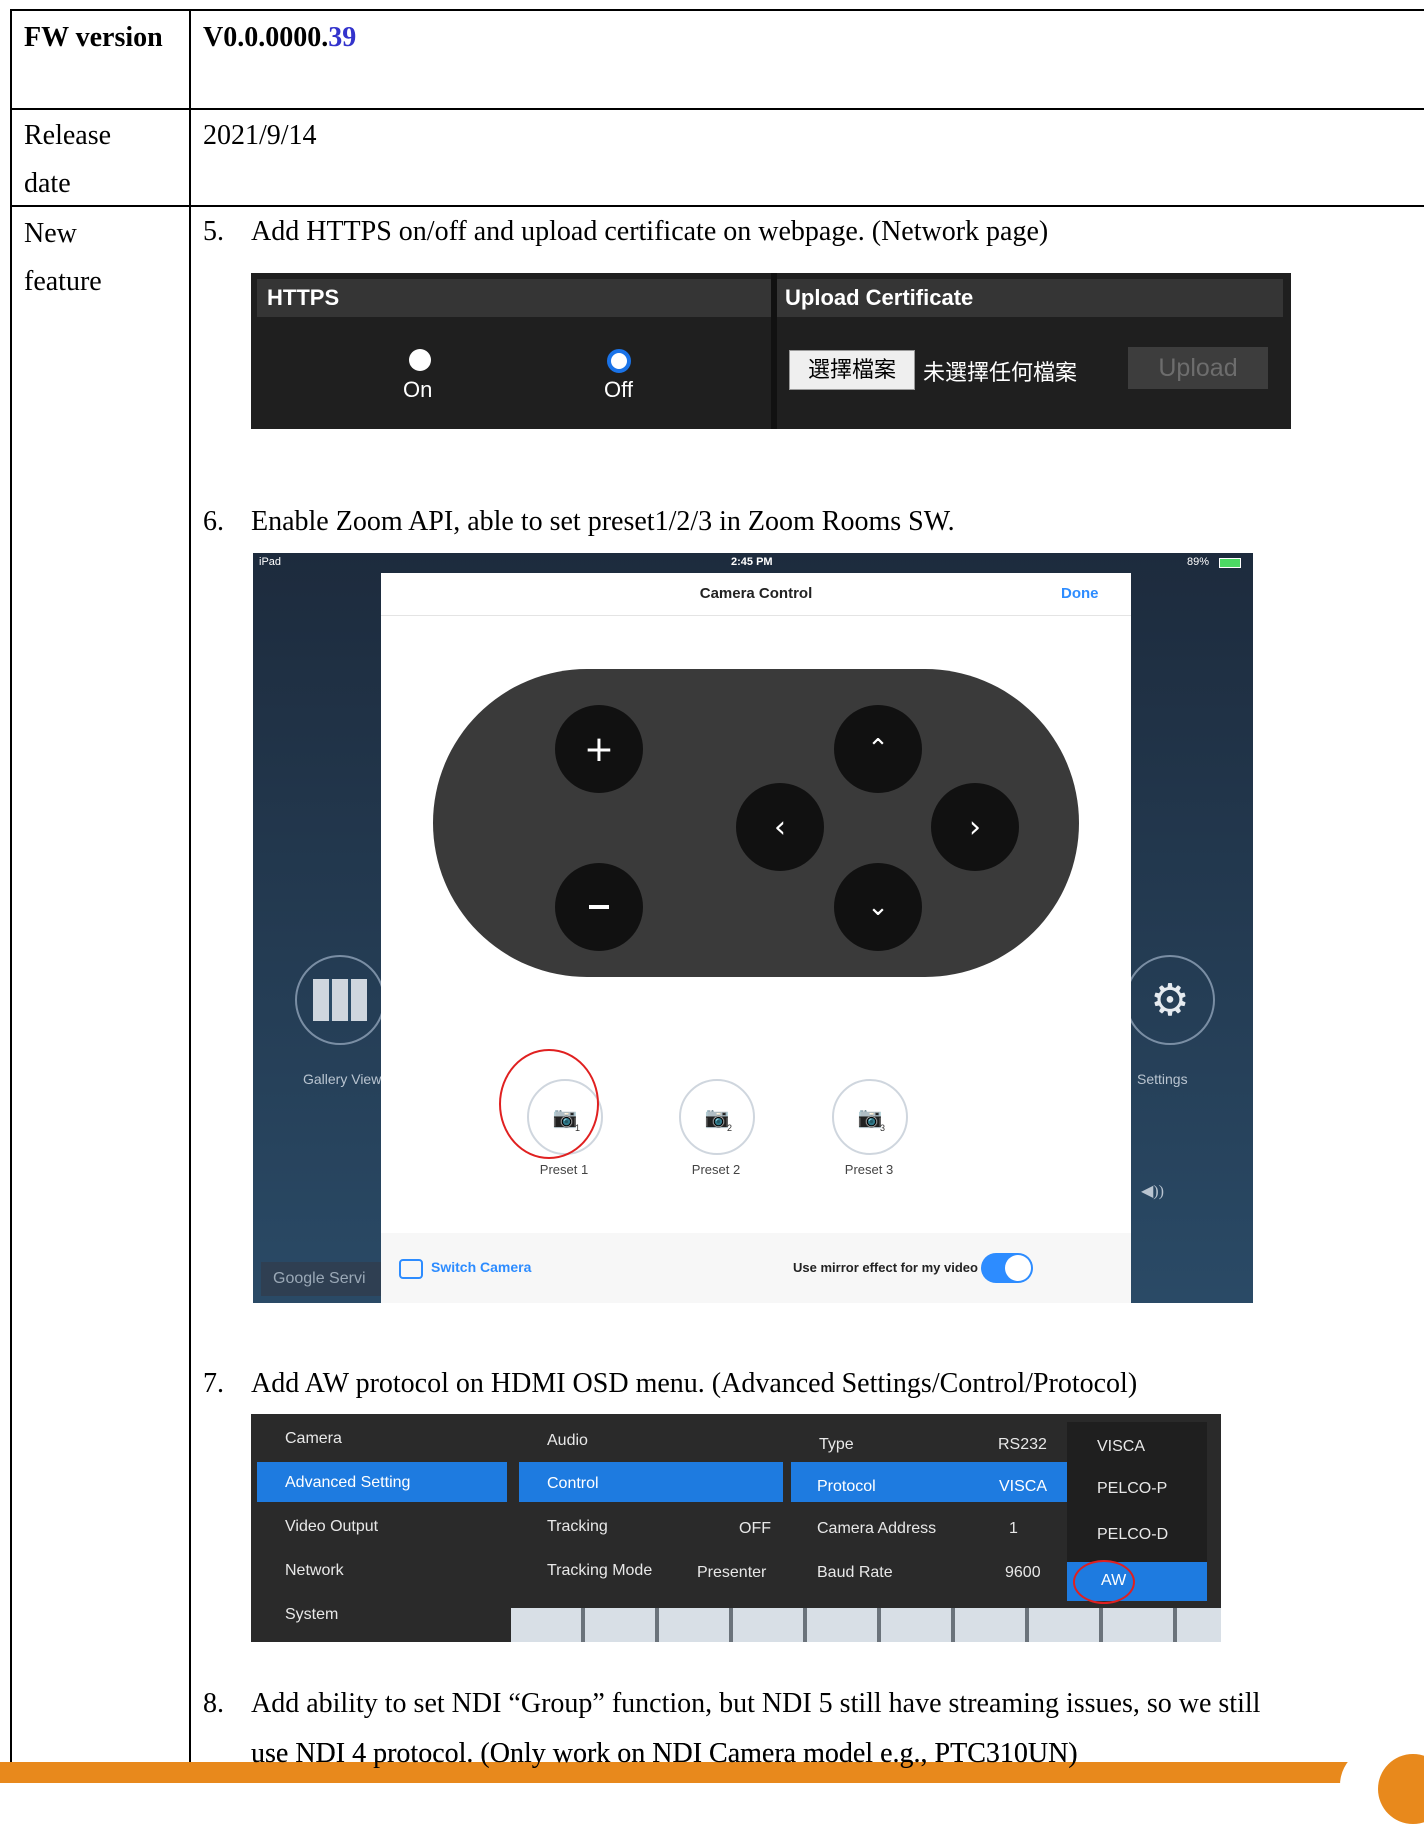 This screenshot has height=1830, width=1424. I want to click on ipad-status-battery: 89%, so click(1198, 562).